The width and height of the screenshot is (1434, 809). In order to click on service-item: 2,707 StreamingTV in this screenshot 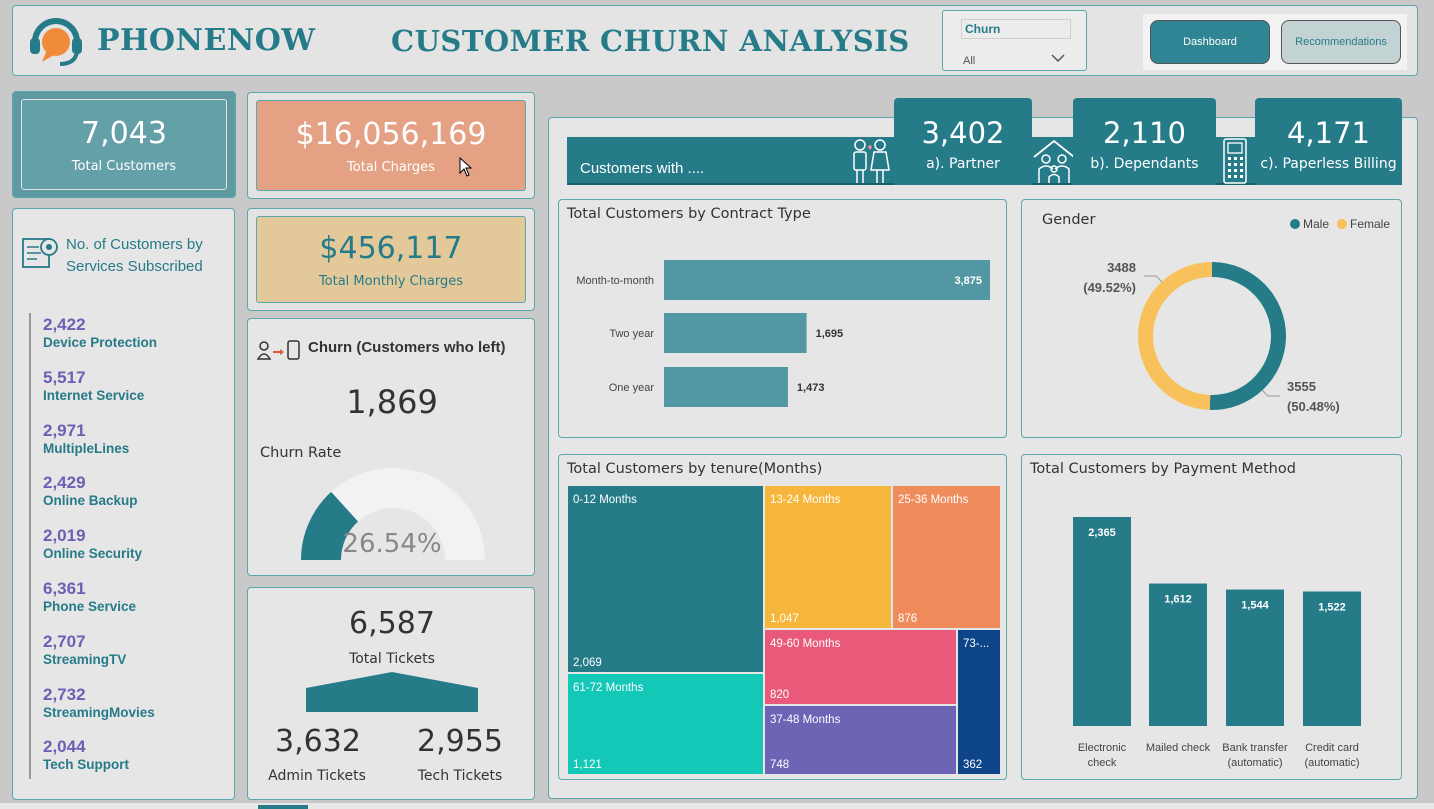, I will do `click(84, 649)`.